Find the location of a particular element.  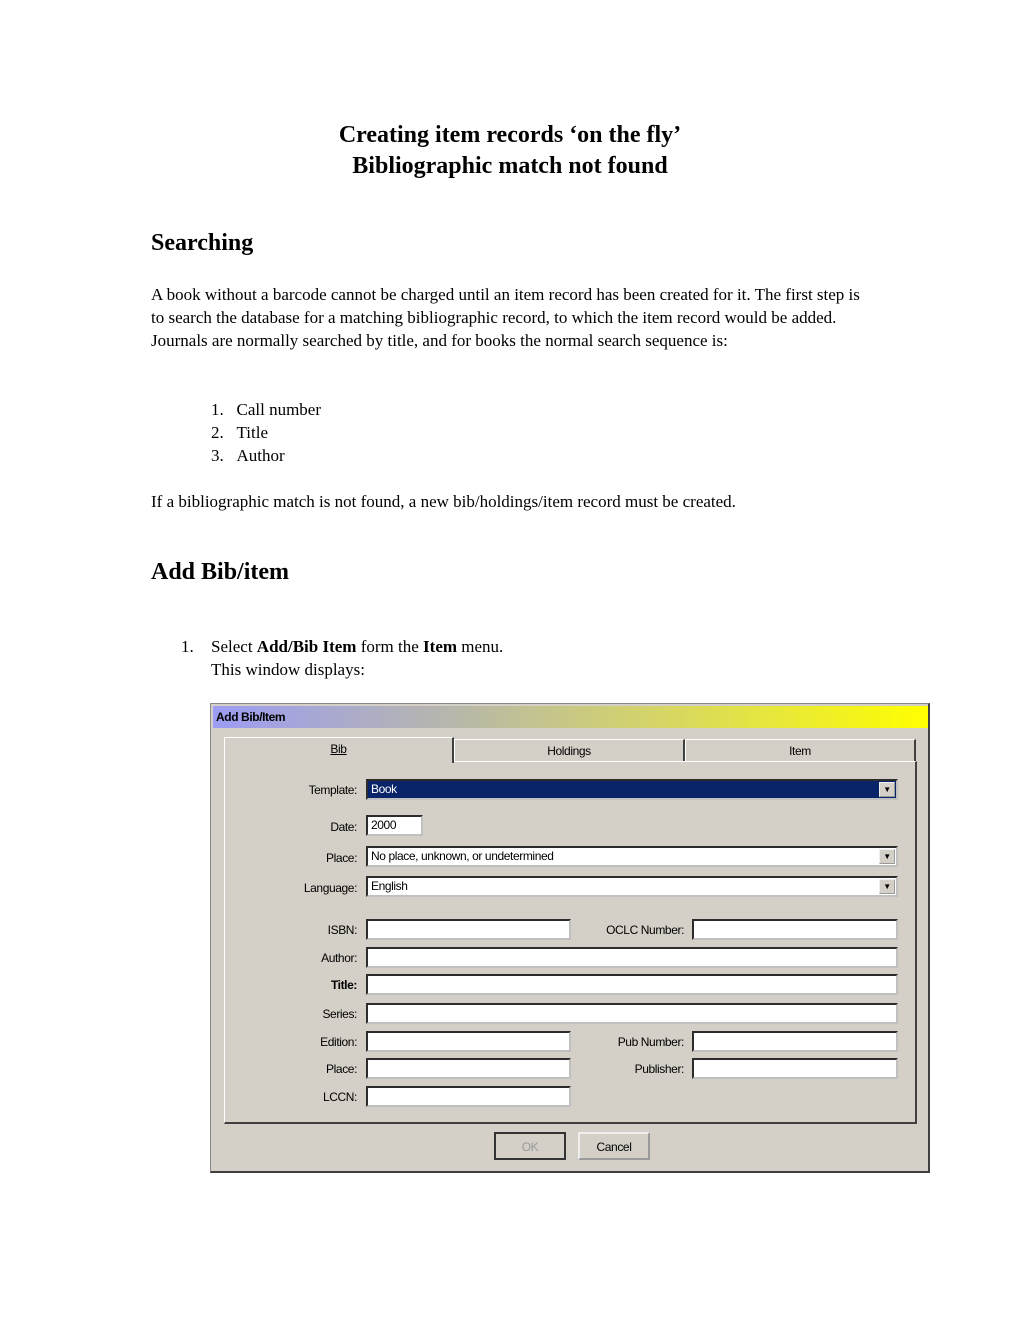

section-heading-searching: Searching is located at coordinates (202, 243).